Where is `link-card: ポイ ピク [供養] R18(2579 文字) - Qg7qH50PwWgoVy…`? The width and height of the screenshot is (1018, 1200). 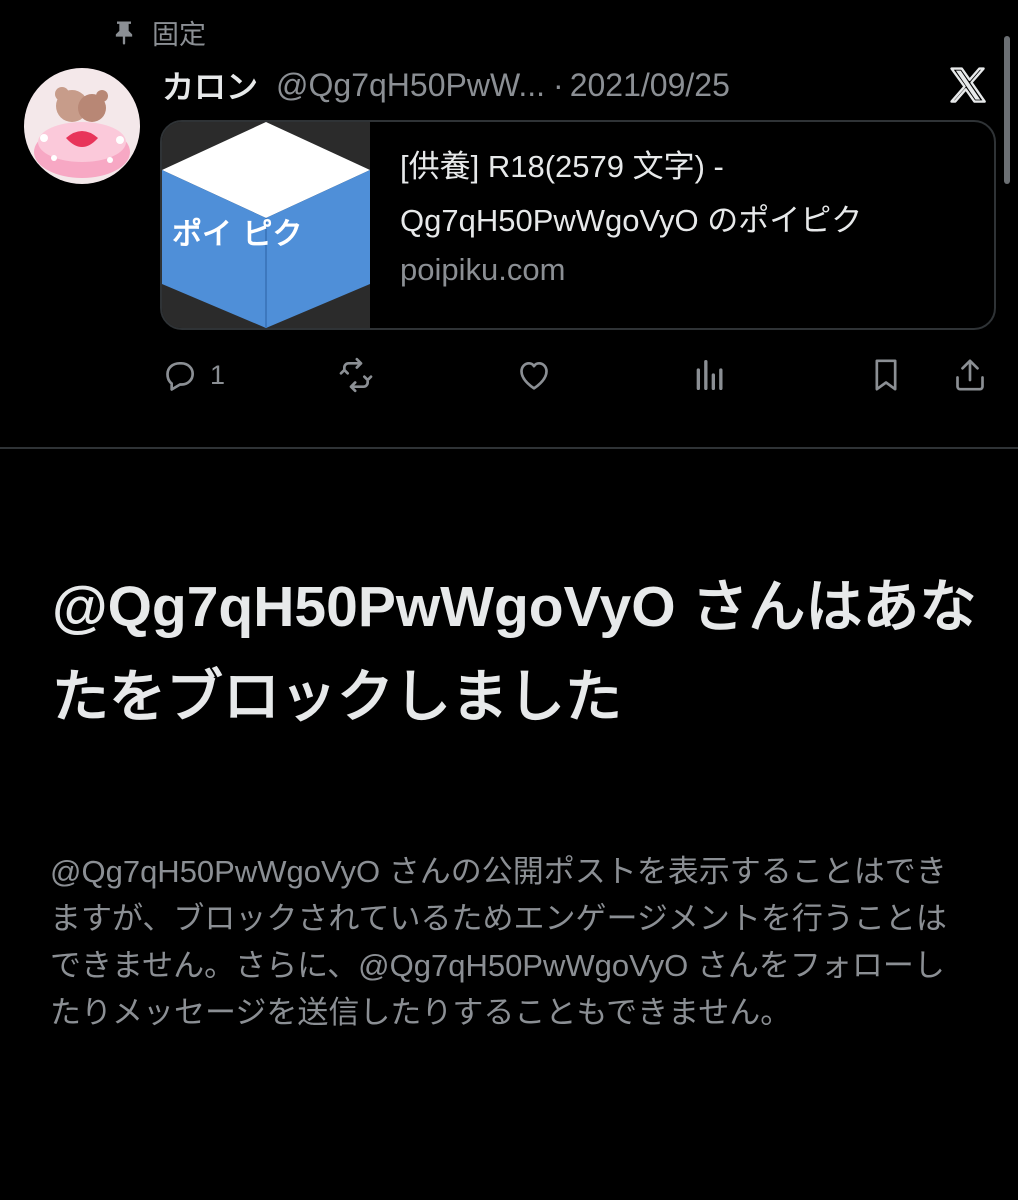
link-card: ポイ ピク [供養] R18(2579 文字) - Qg7qH50PwWgoVy… is located at coordinates (578, 225).